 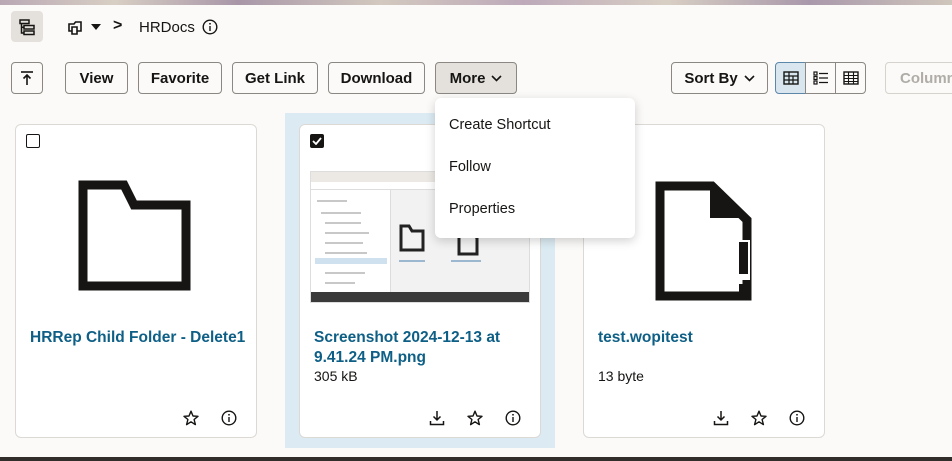 I want to click on bottom-border, so click(x=476, y=459).